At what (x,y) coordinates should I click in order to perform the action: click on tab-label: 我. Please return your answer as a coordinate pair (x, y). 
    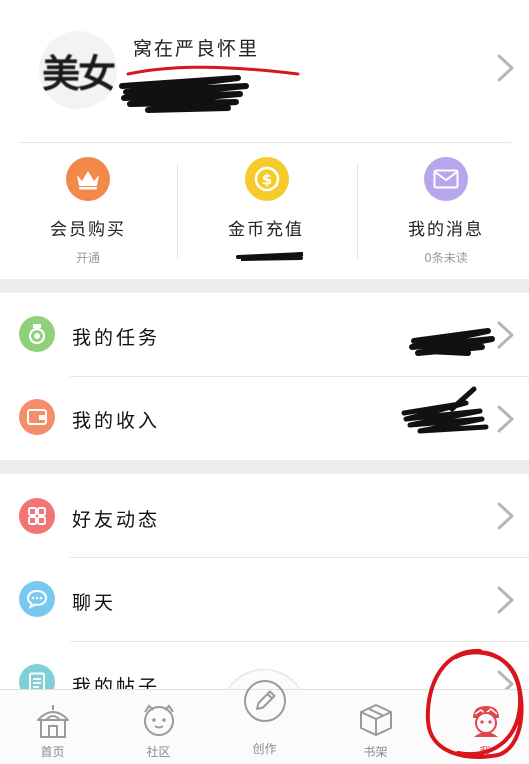
    Looking at the image, I should click on (485, 752).